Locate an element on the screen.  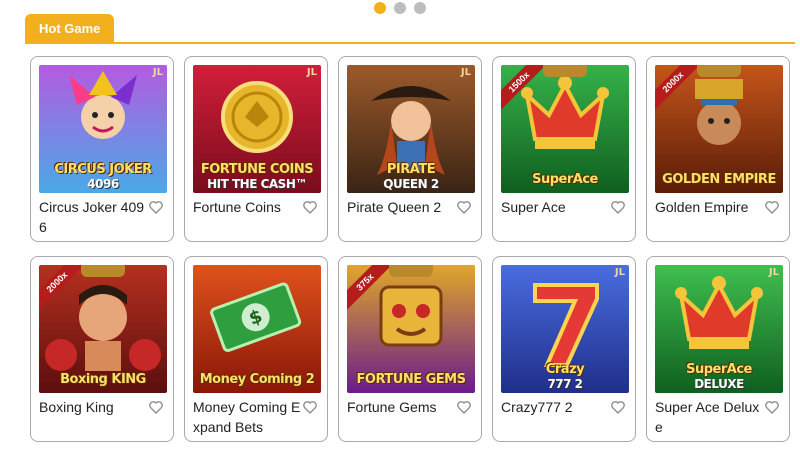
game-thumbnail: $ Money Coming 2 is located at coordinates (257, 329).